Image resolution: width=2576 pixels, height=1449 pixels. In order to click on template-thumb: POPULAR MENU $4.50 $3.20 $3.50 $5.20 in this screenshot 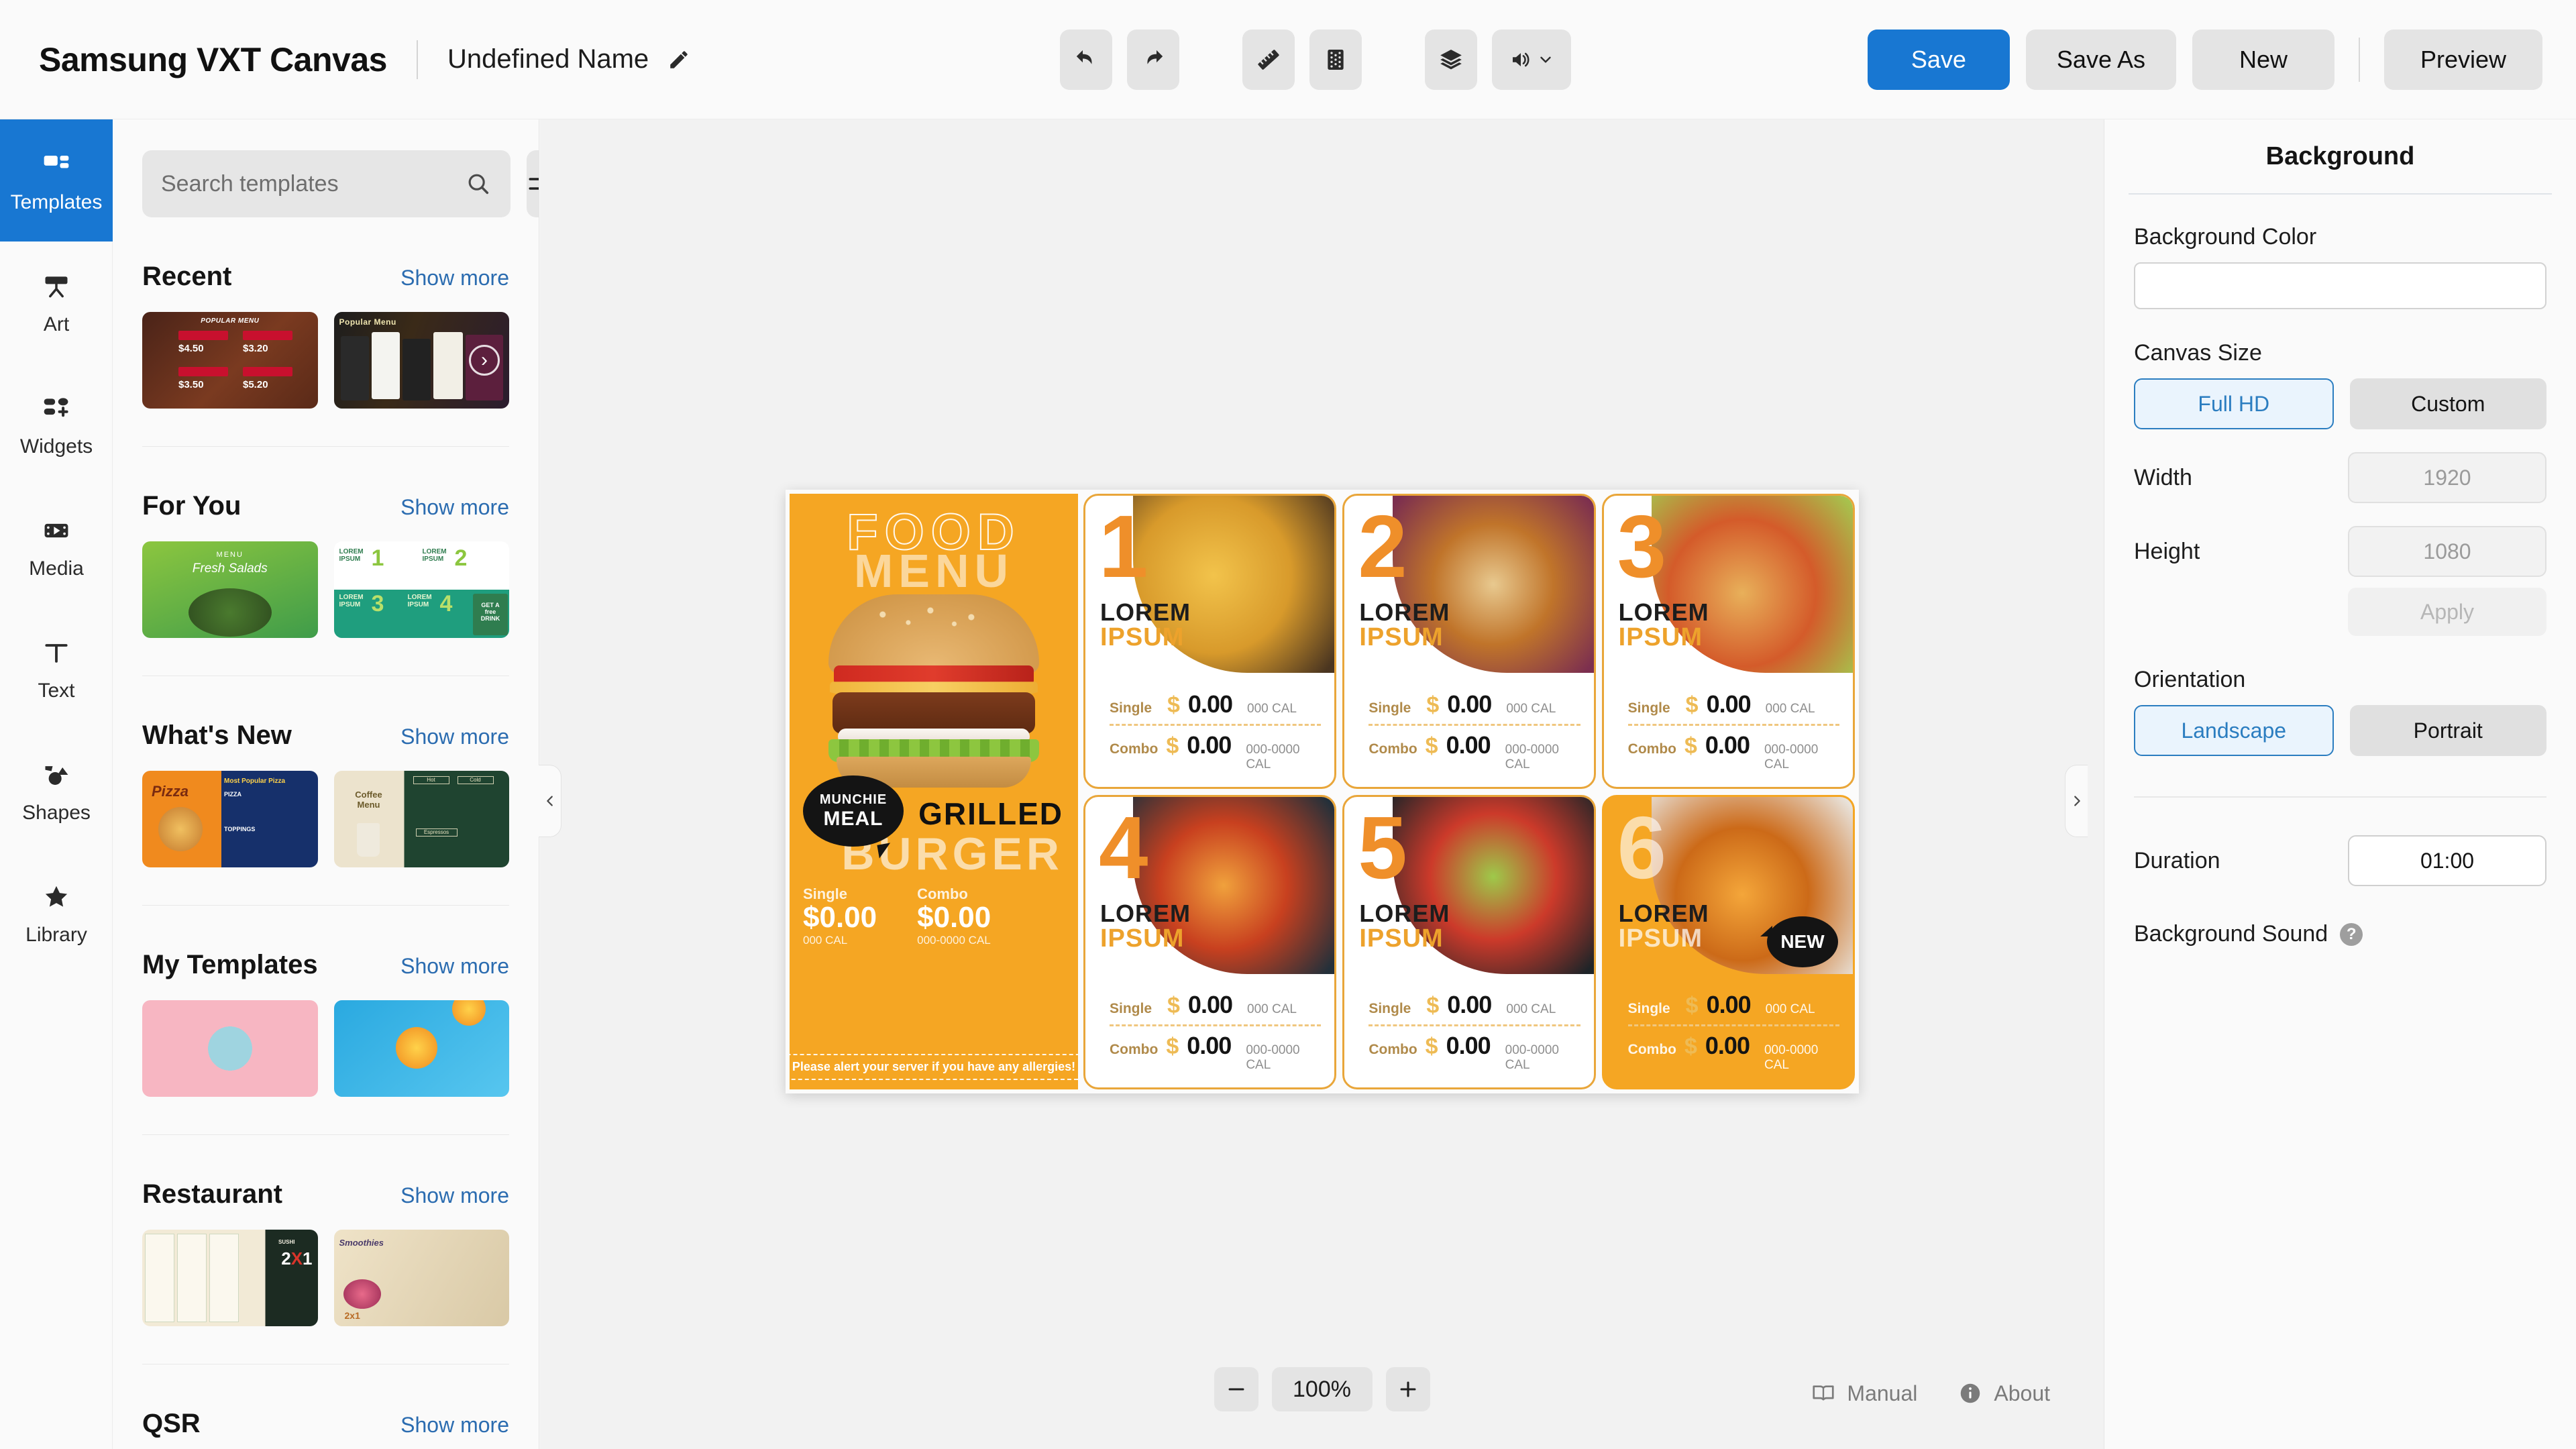, I will do `click(230, 360)`.